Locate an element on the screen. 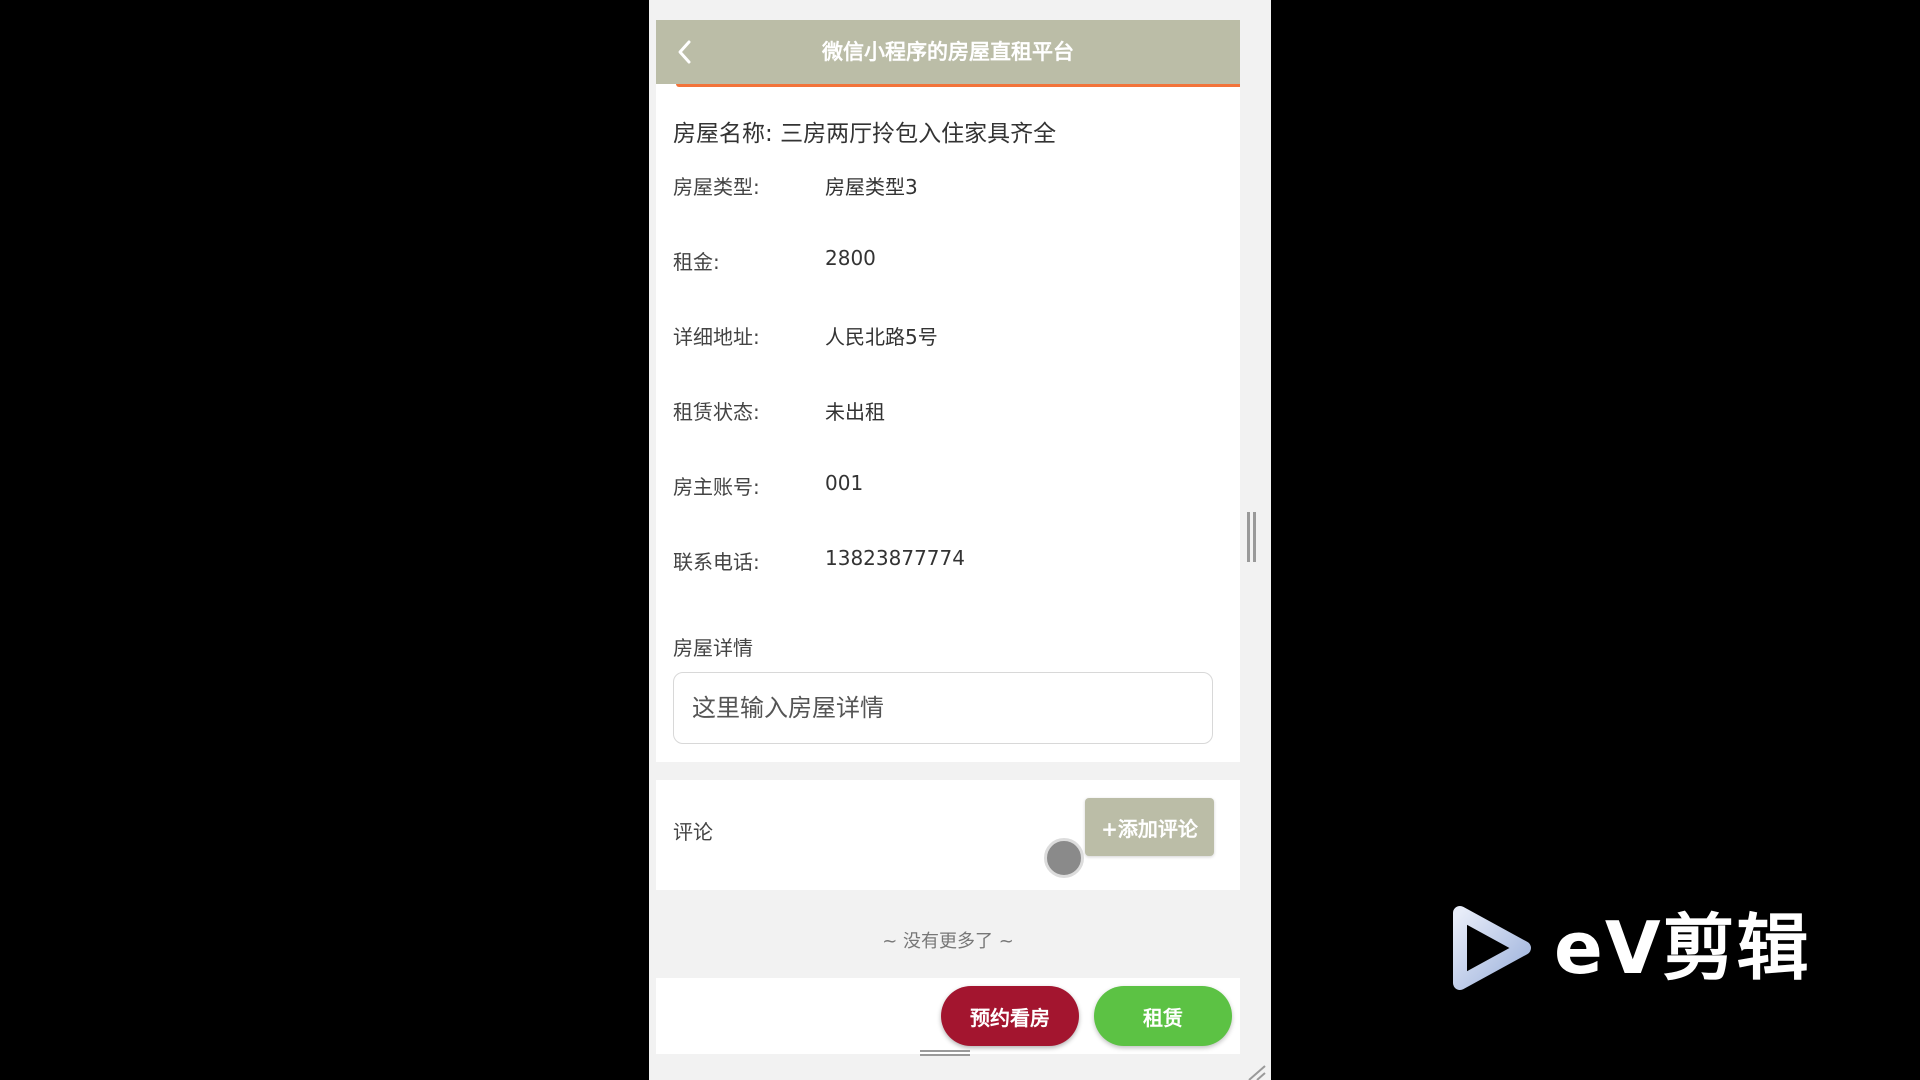  home-indicator is located at coordinates (945, 1053).